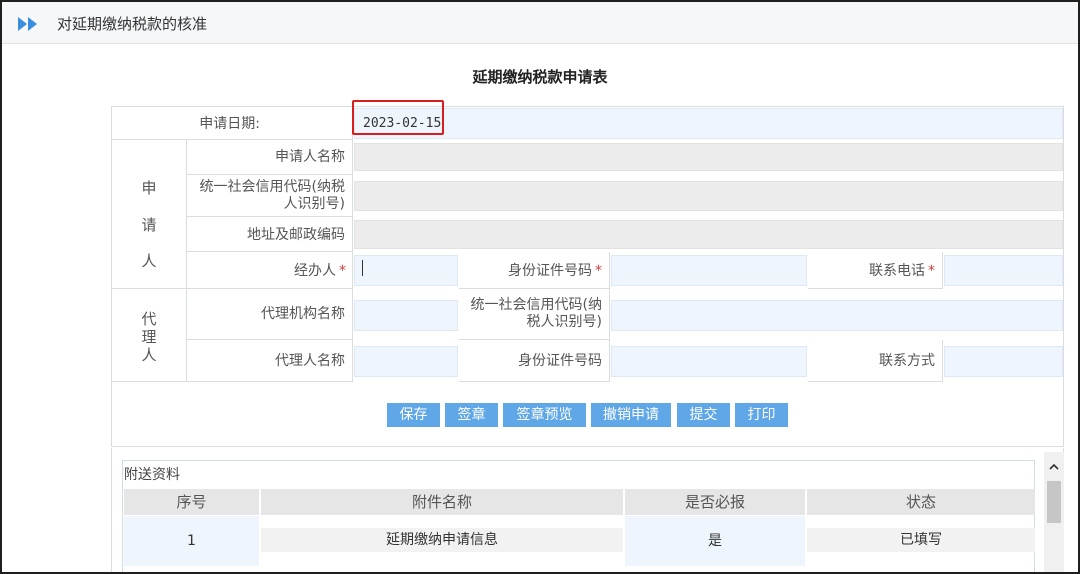  Describe the element at coordinates (272, 195) in the screenshot. I see `credit-code-label: 统一社会信用代码(纳税人识别号)` at that location.